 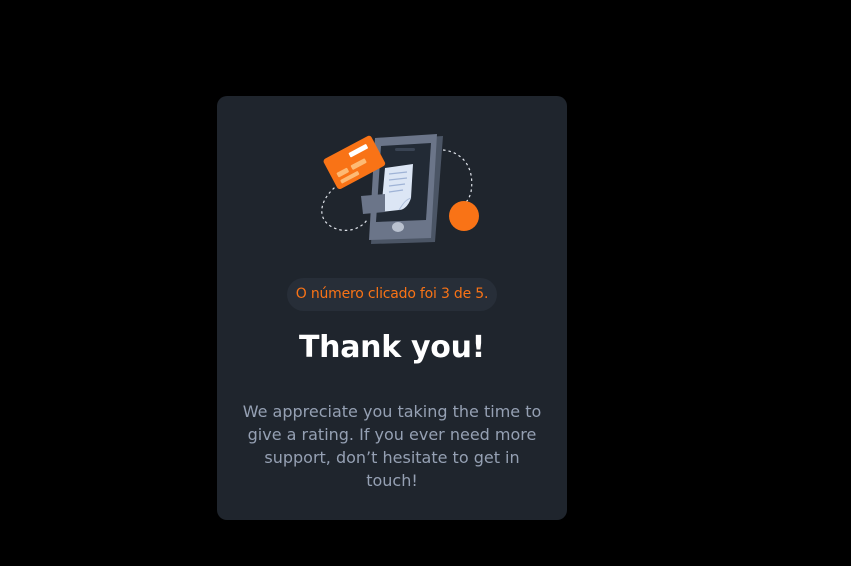 What do you see at coordinates (392, 347) in the screenshot?
I see `page-title: Thank you!` at bounding box center [392, 347].